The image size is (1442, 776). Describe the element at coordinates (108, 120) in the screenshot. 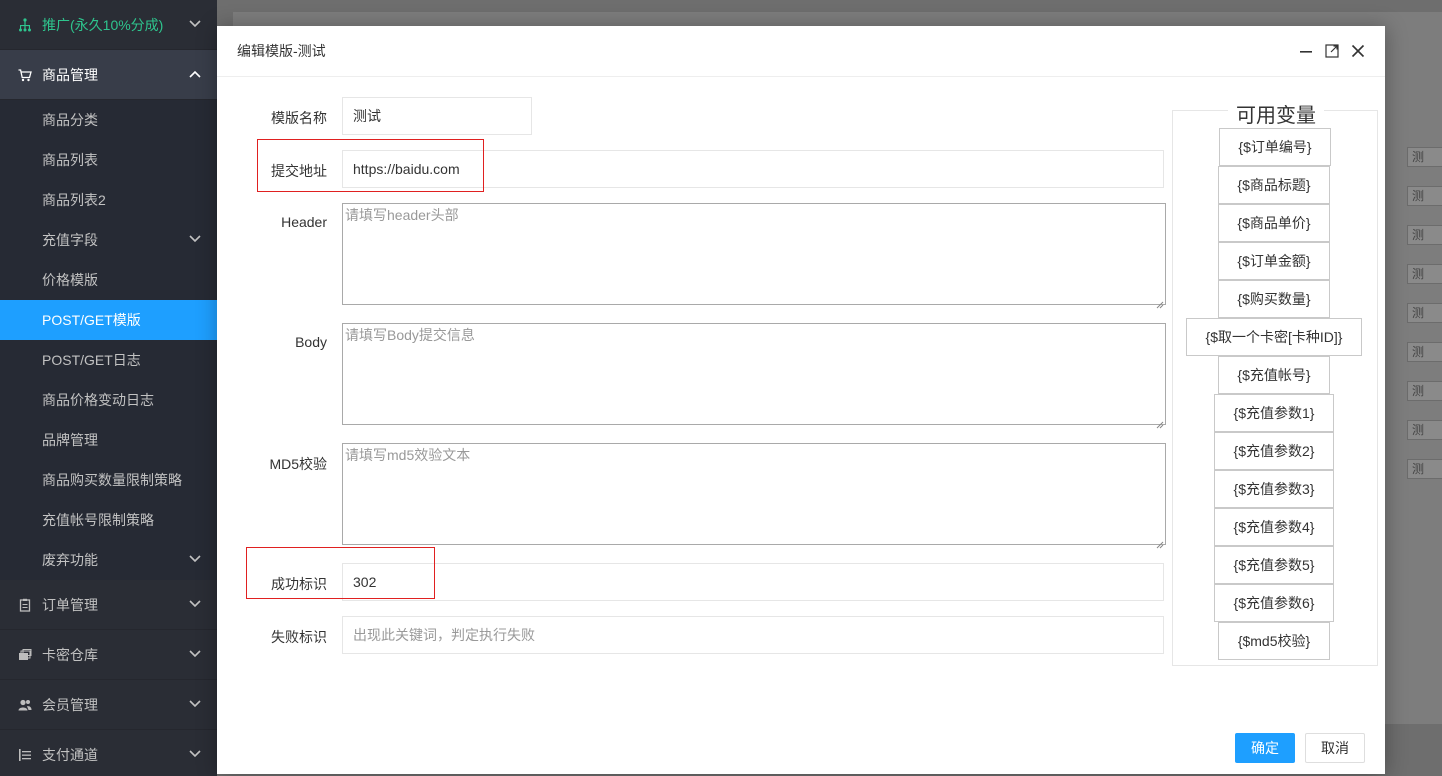

I see `sidebar-item-category: 商品分类` at that location.